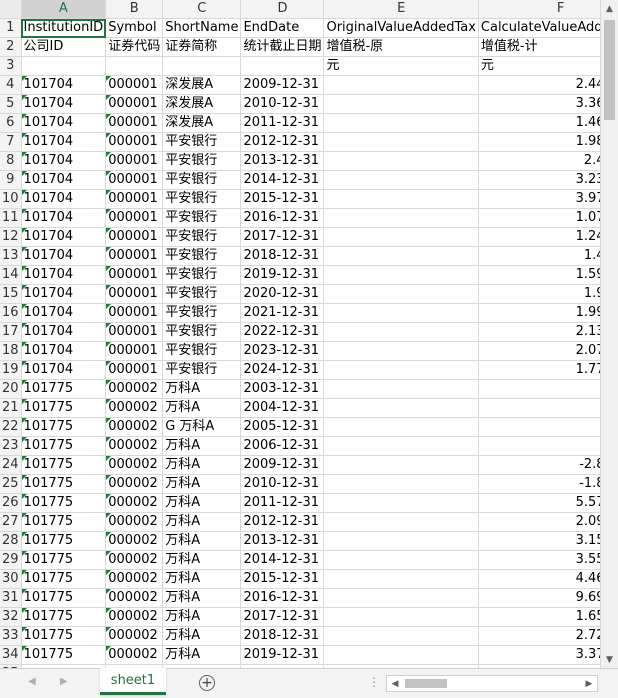 The height and width of the screenshot is (698, 618). What do you see at coordinates (282, 47) in the screenshot?
I see `cell-d: 统计截止日期` at bounding box center [282, 47].